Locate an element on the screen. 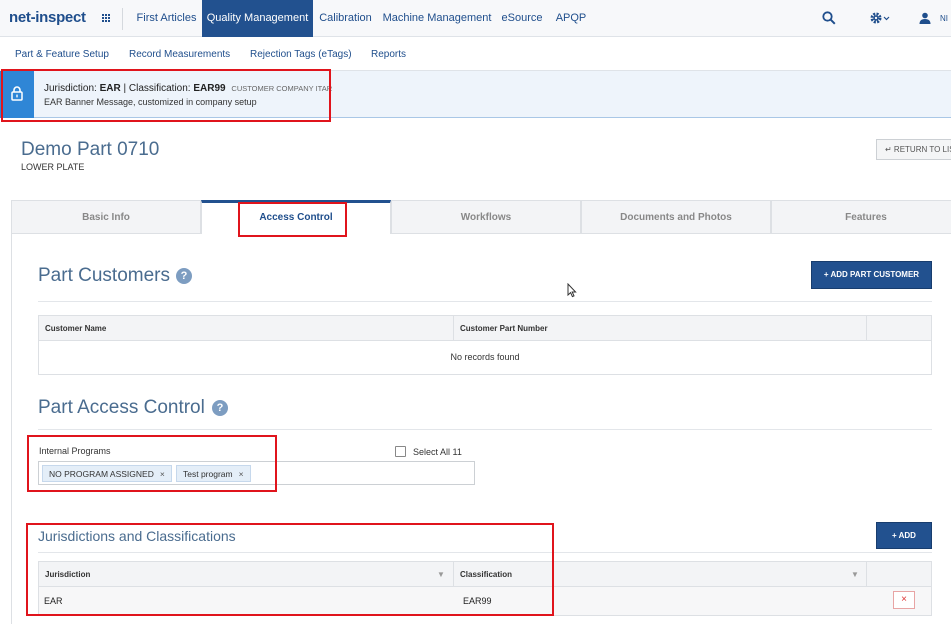 The width and height of the screenshot is (951, 624). tab-workflows: Workflows is located at coordinates (486, 217).